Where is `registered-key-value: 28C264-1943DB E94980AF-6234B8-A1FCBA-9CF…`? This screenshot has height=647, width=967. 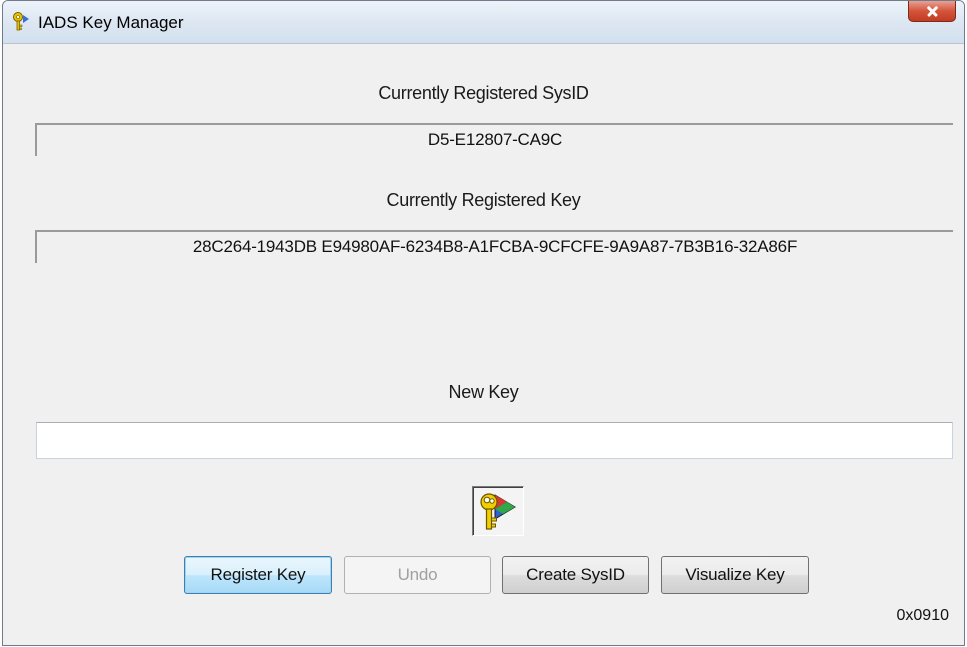 registered-key-value: 28C264-1943DB E94980AF-6234B8-A1FCBA-9CF… is located at coordinates (494, 246).